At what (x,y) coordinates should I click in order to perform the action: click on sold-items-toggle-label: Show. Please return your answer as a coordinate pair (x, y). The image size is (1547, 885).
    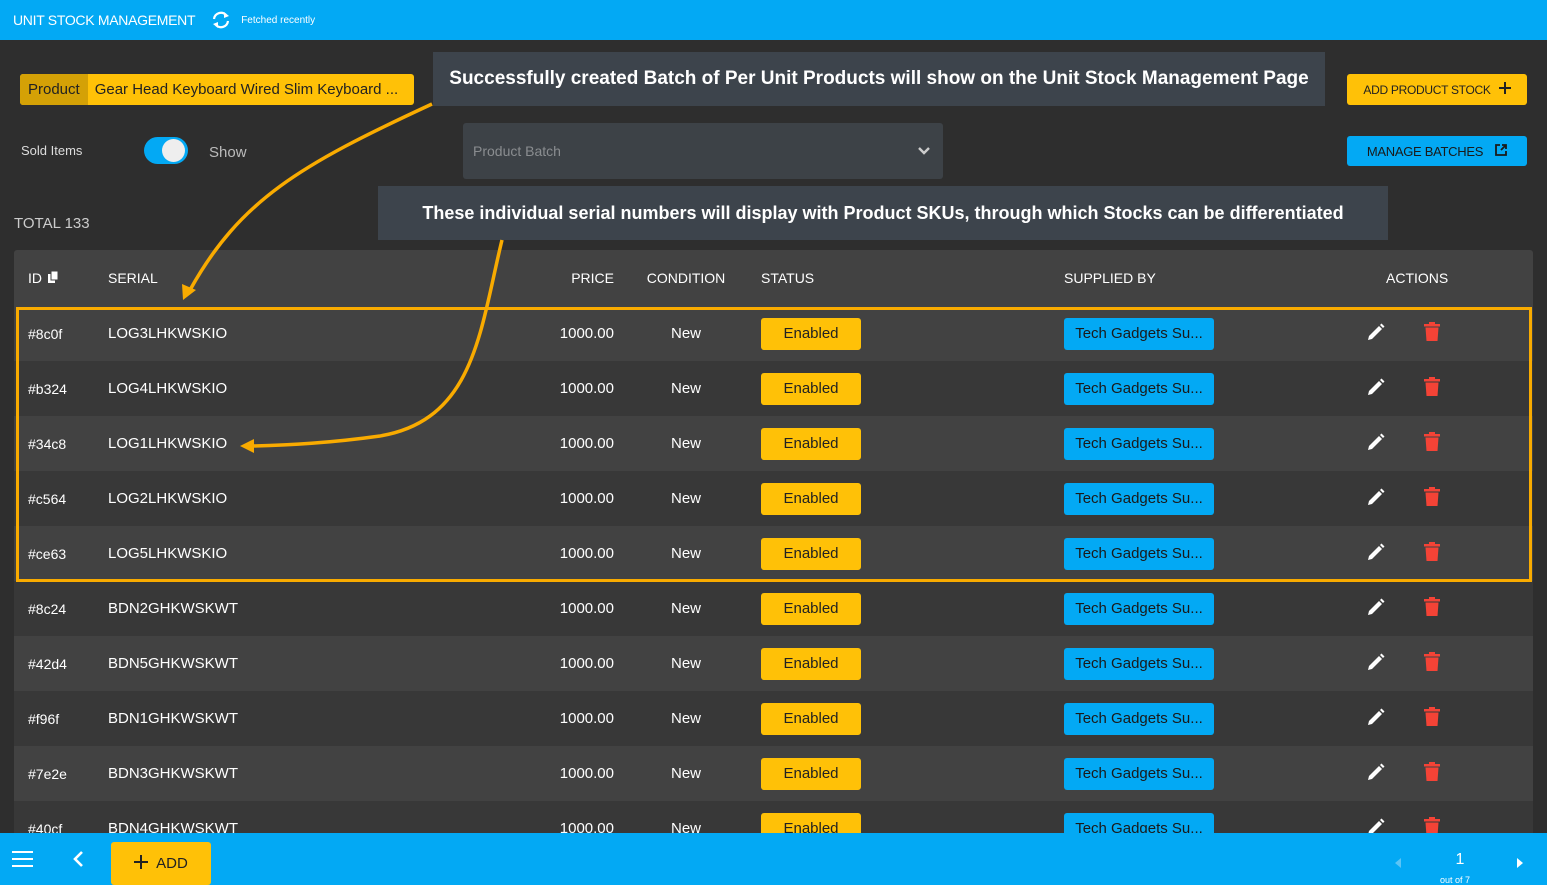
    Looking at the image, I should click on (228, 152).